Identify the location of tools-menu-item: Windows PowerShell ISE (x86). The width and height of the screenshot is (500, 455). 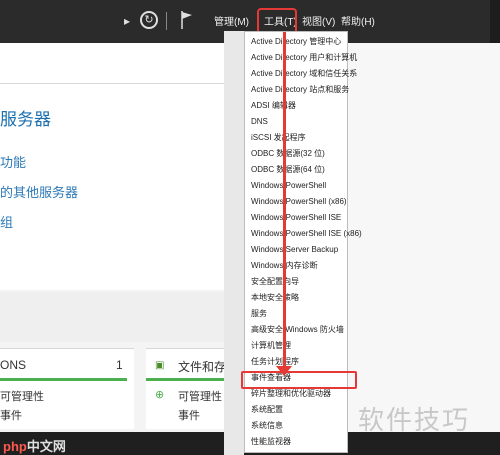
(306, 234).